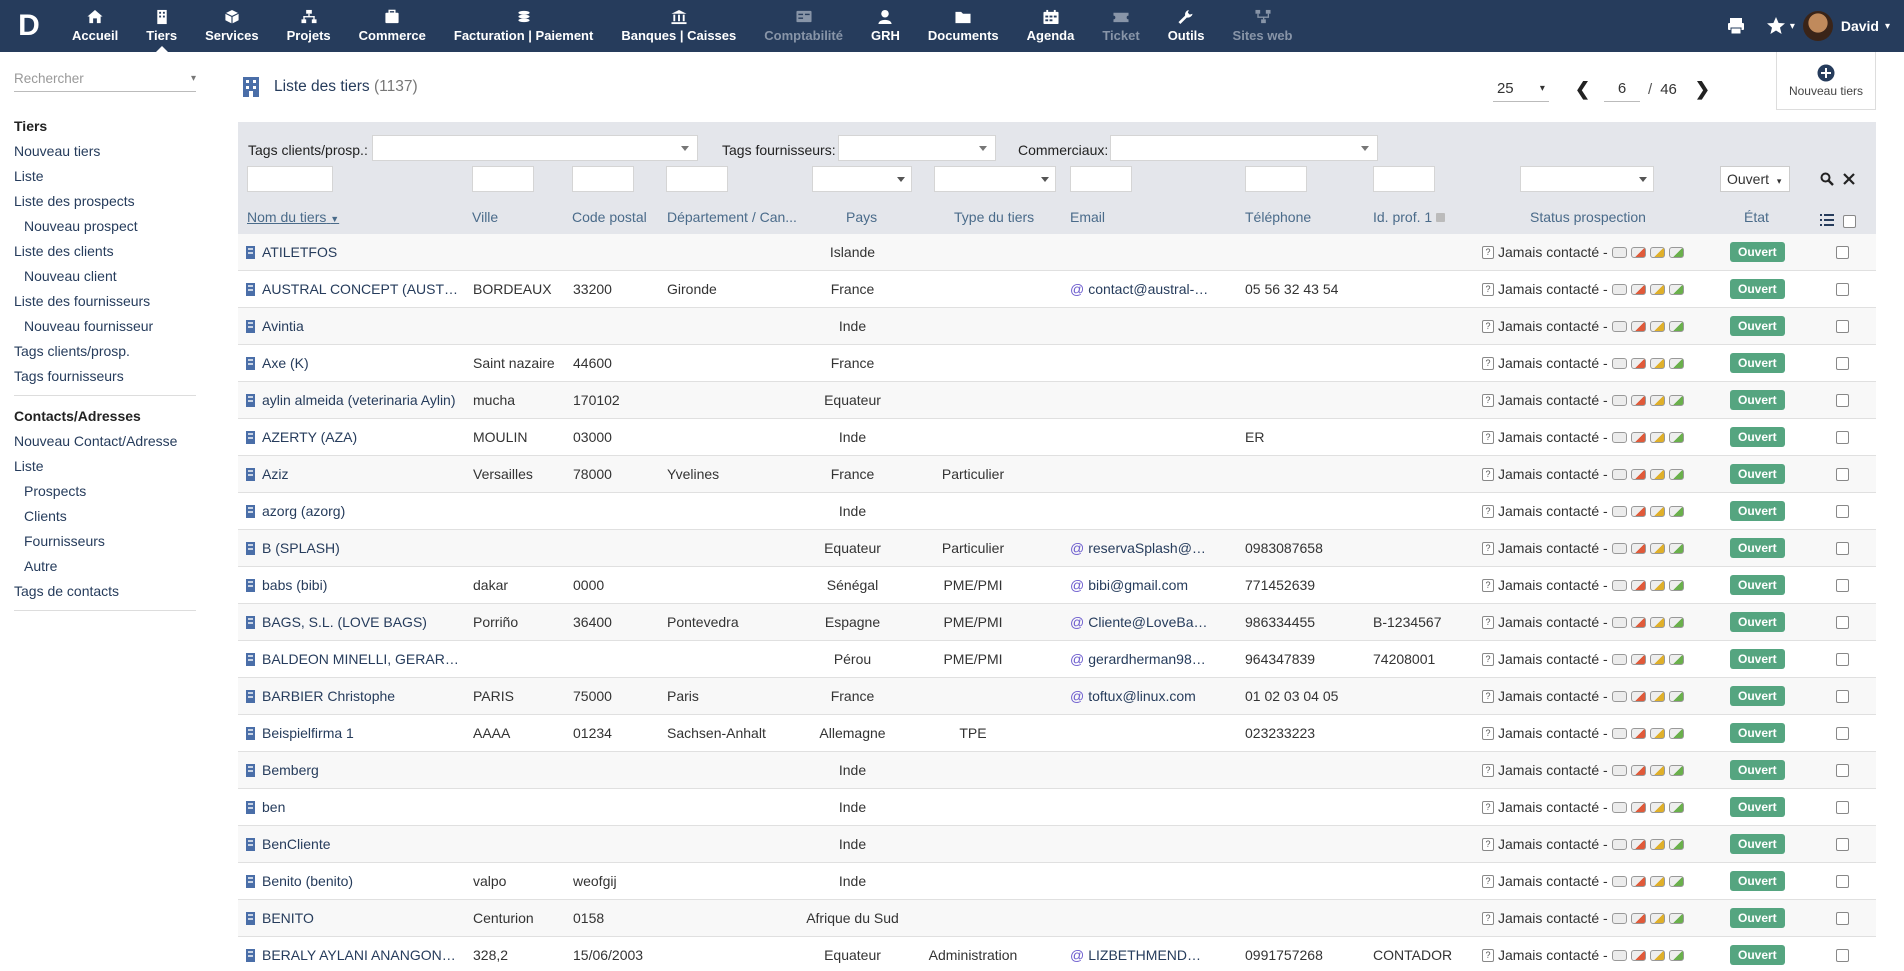 The image size is (1904, 971). Describe the element at coordinates (1826, 81) in the screenshot. I see `new-tiers-button: Nouveau tiers` at that location.